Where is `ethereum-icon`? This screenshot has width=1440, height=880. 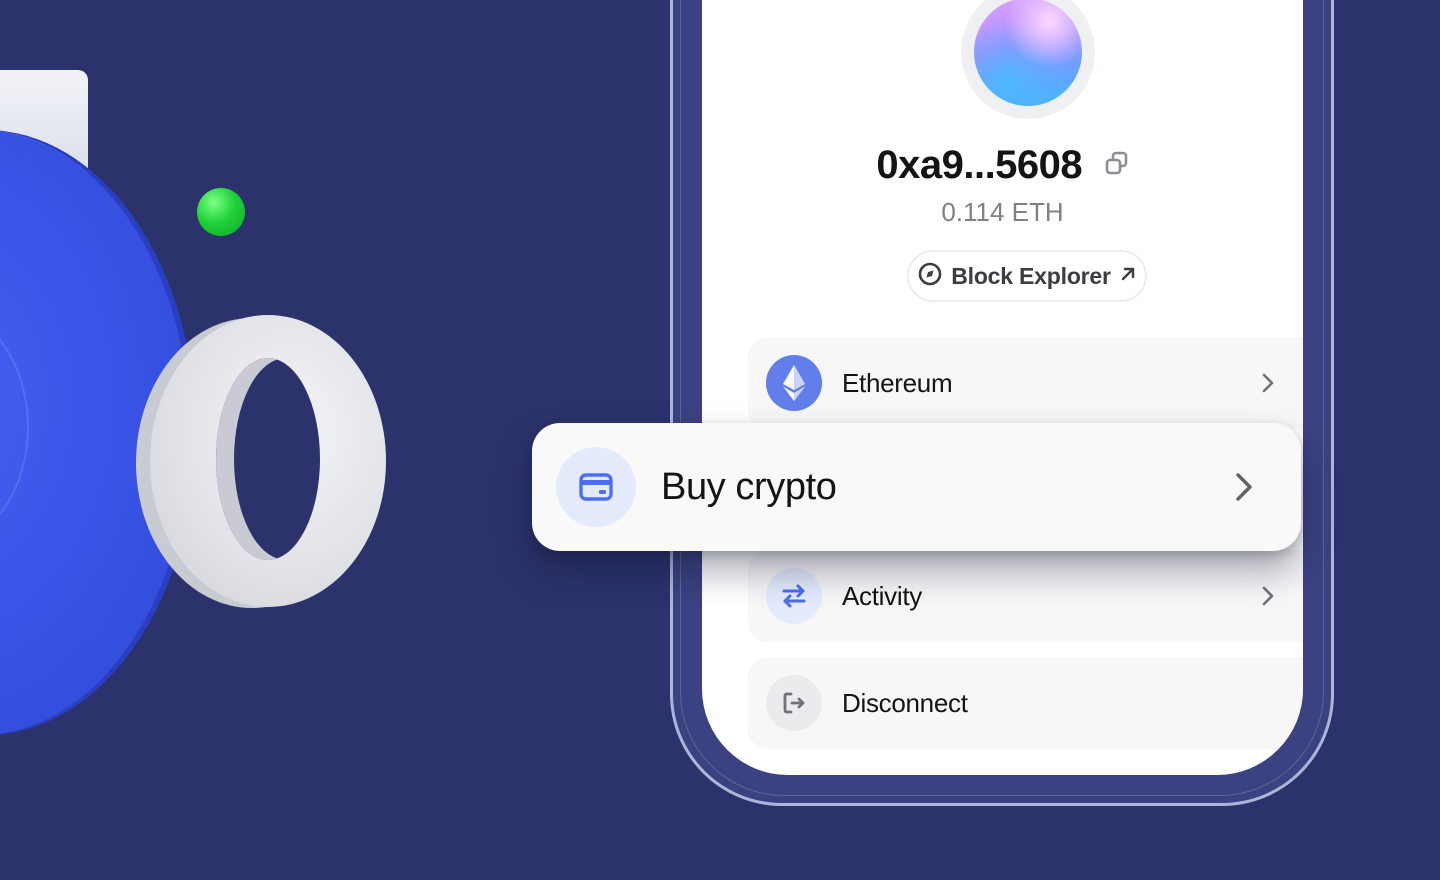 ethereum-icon is located at coordinates (794, 383).